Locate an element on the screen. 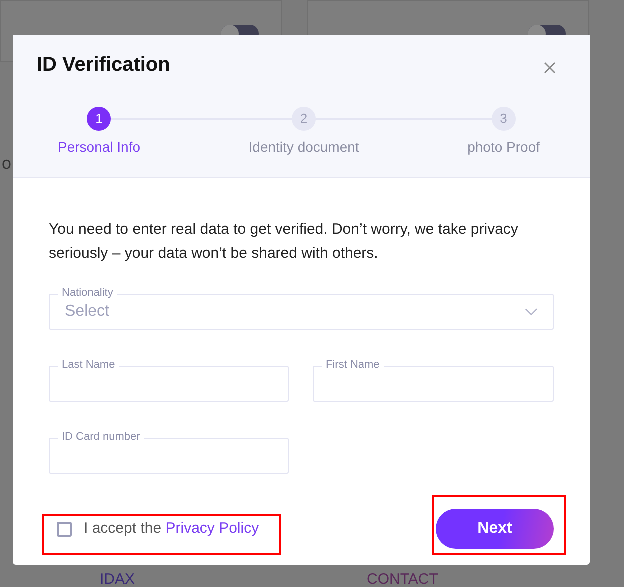 The height and width of the screenshot is (587, 624). step-label: Identity document is located at coordinates (304, 147).